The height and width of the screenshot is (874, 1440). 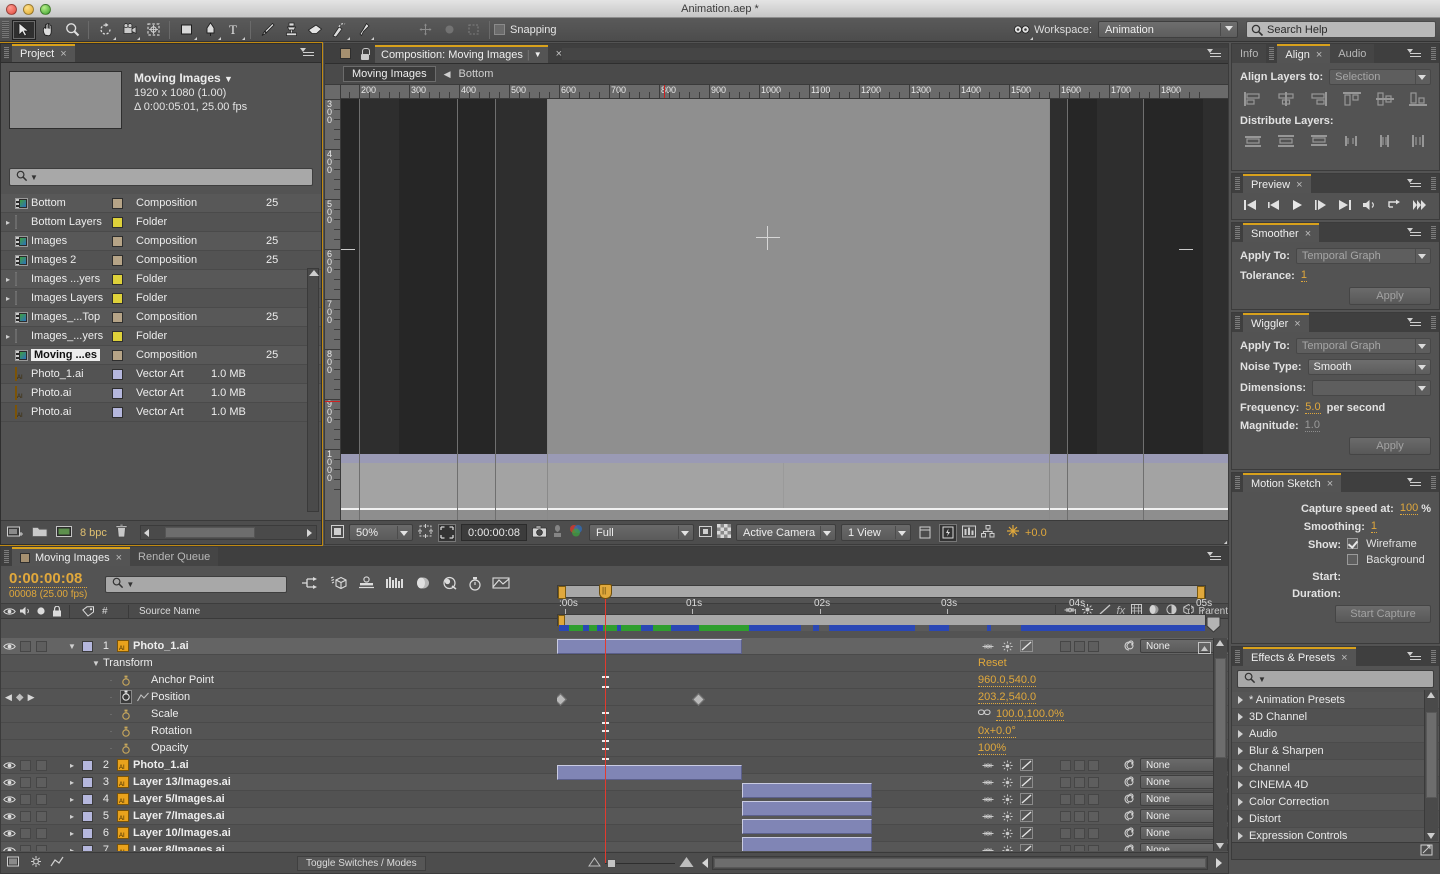 I want to click on layer-source-name: Layer 7/Images.ai, so click(x=555, y=816).